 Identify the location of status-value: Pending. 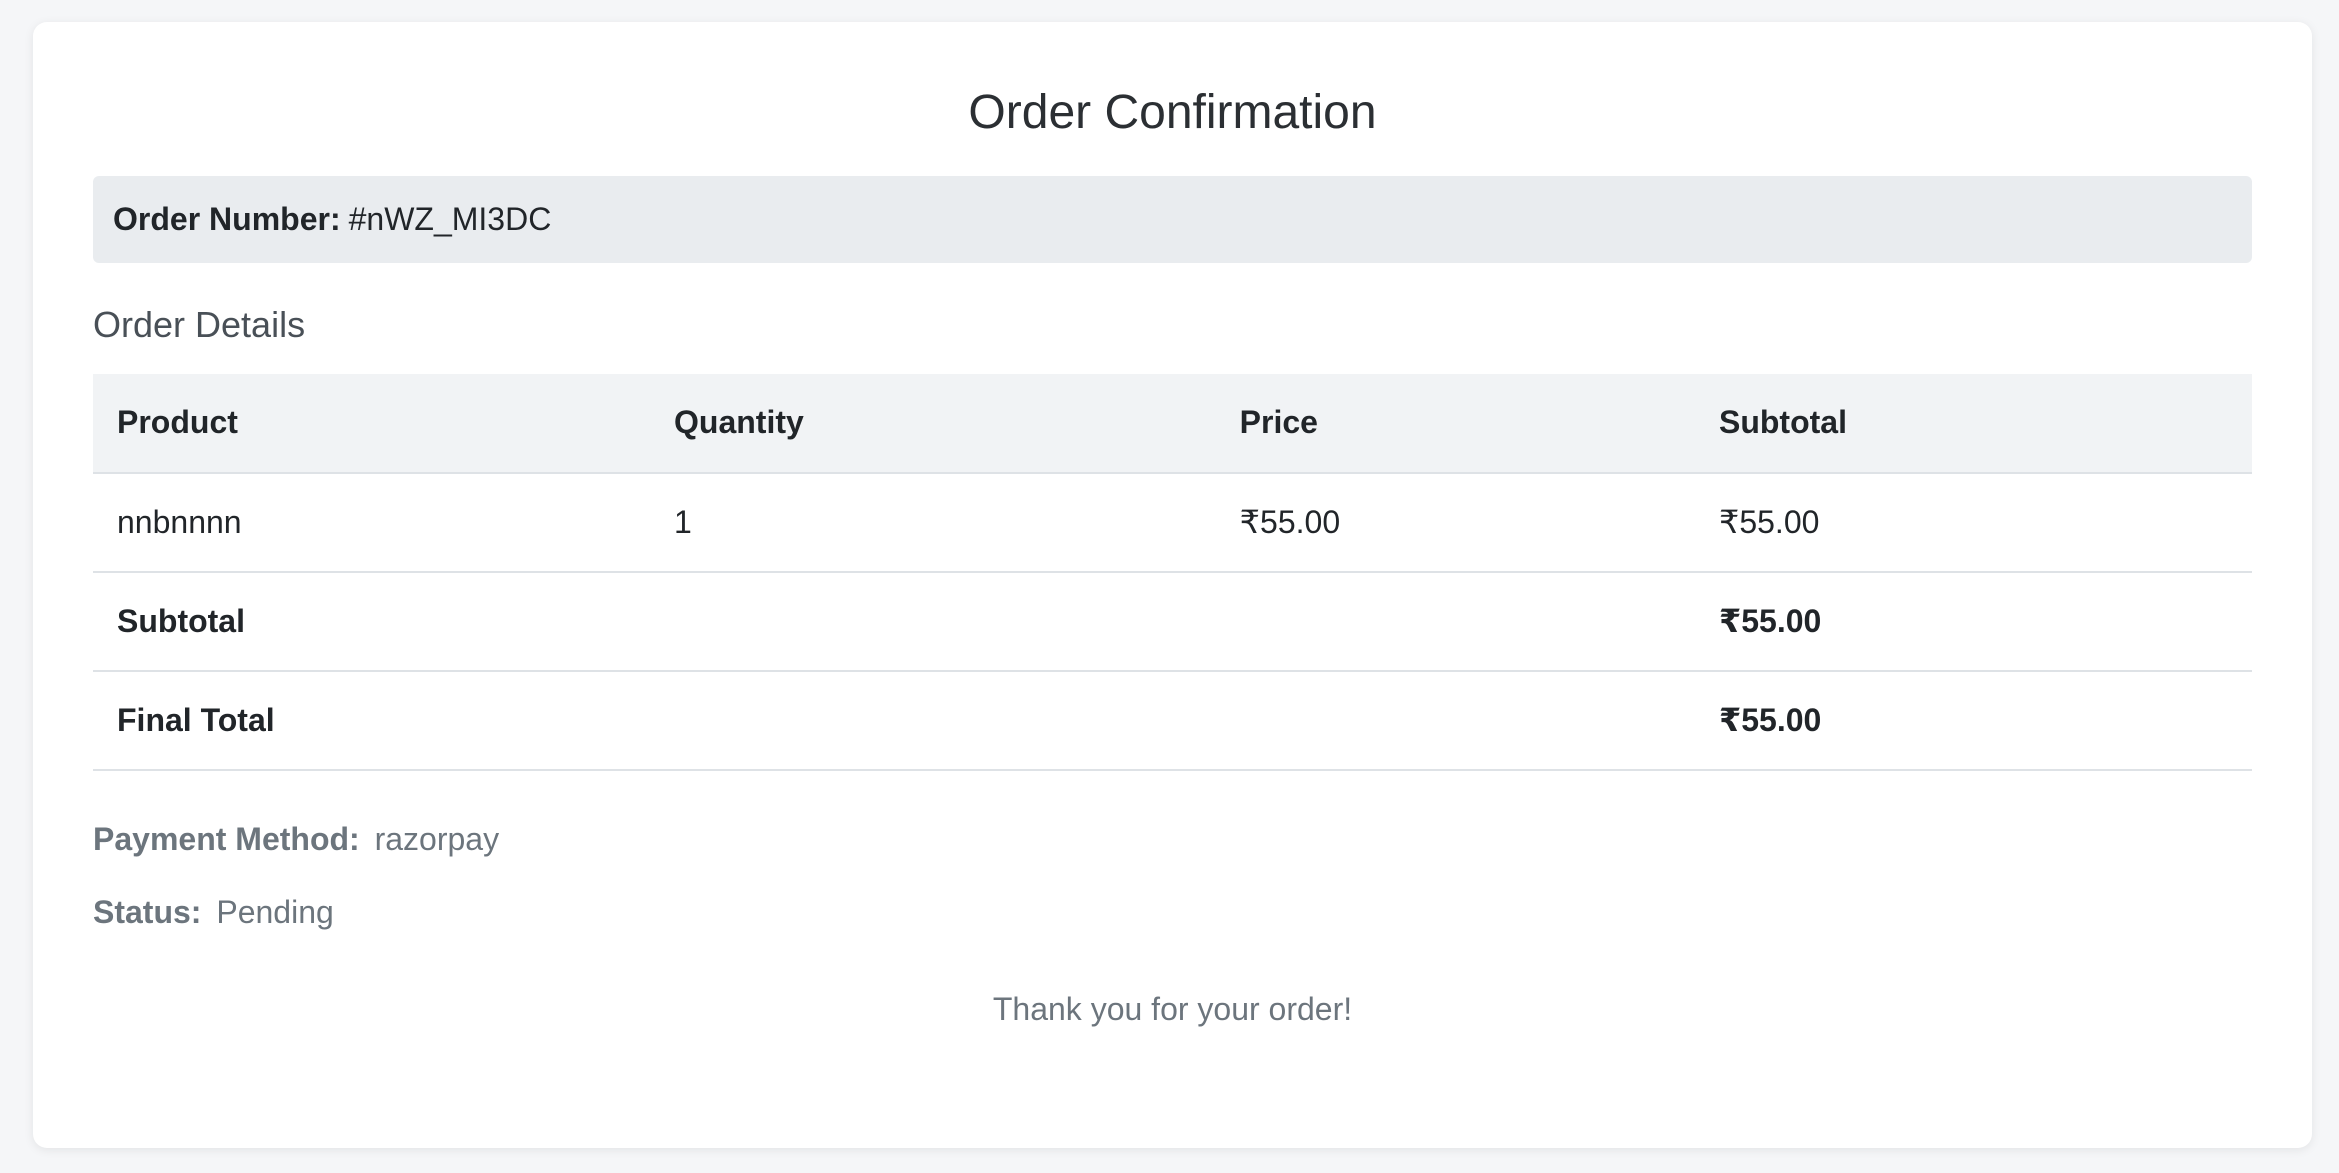
(275, 911).